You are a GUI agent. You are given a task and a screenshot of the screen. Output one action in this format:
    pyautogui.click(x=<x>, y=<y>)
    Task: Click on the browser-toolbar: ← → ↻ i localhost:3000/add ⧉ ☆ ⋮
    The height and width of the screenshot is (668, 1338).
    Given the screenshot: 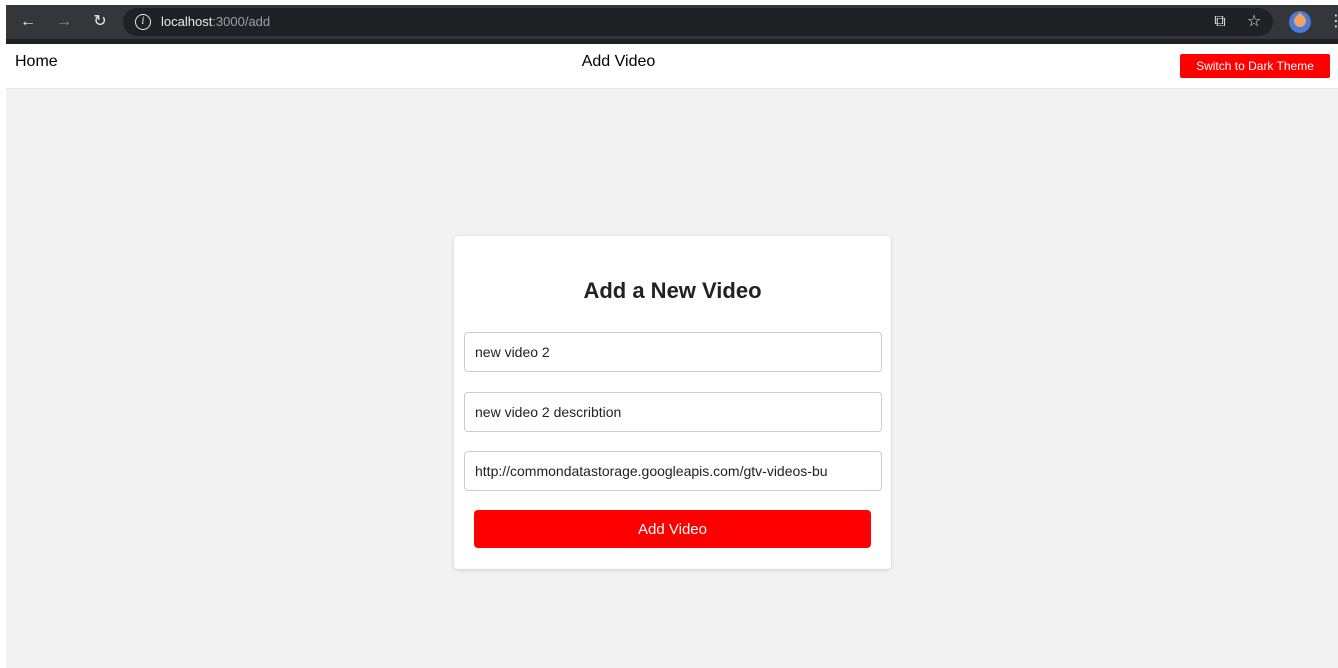 What is the action you would take?
    pyautogui.click(x=672, y=22)
    